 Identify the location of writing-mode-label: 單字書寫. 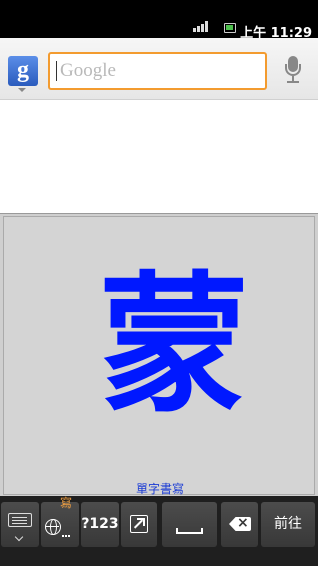
(159, 489).